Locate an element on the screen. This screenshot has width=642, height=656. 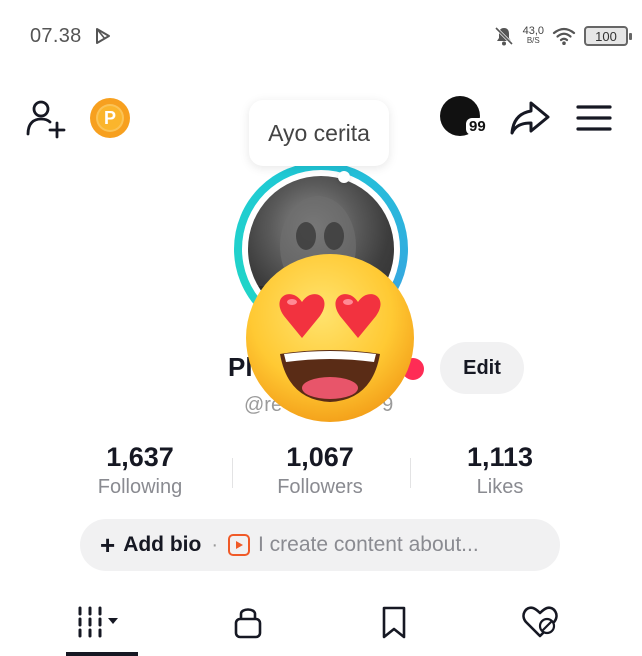
story-prompt-bubble: Ayo cerita is located at coordinates (319, 133).